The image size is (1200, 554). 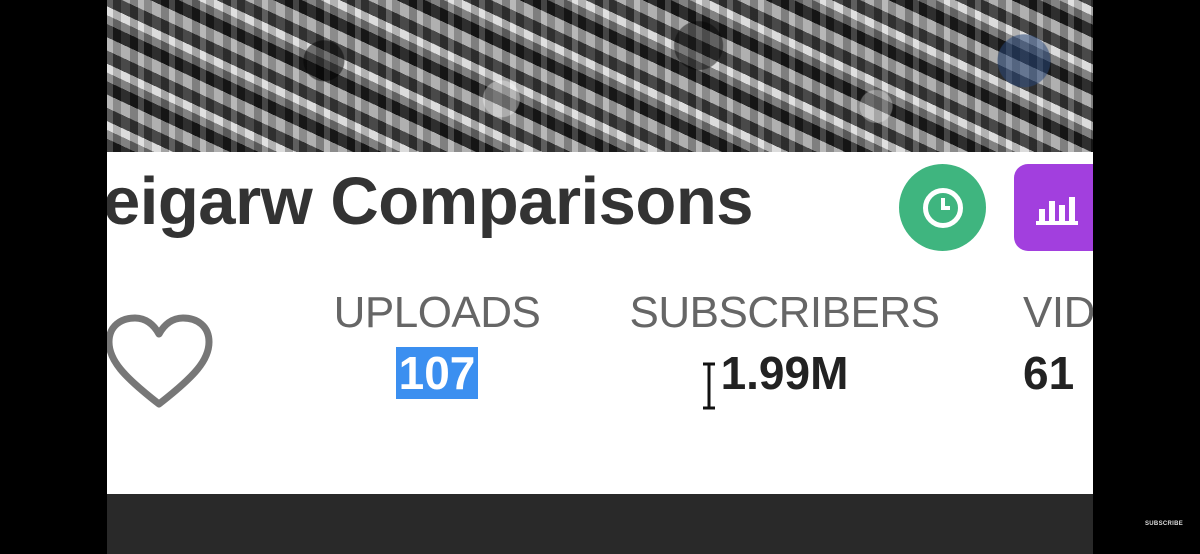 I want to click on stats-badge-button, so click(x=1053, y=207).